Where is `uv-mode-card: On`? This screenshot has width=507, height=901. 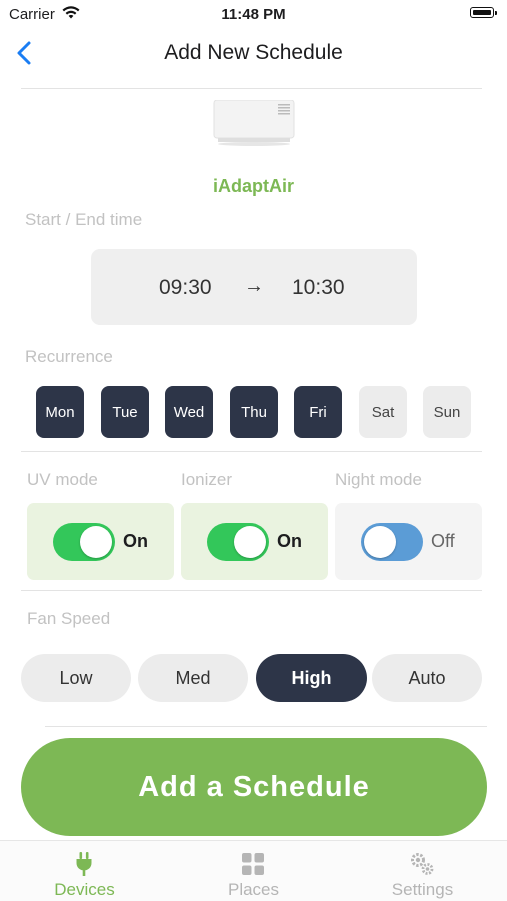 uv-mode-card: On is located at coordinates (100, 541).